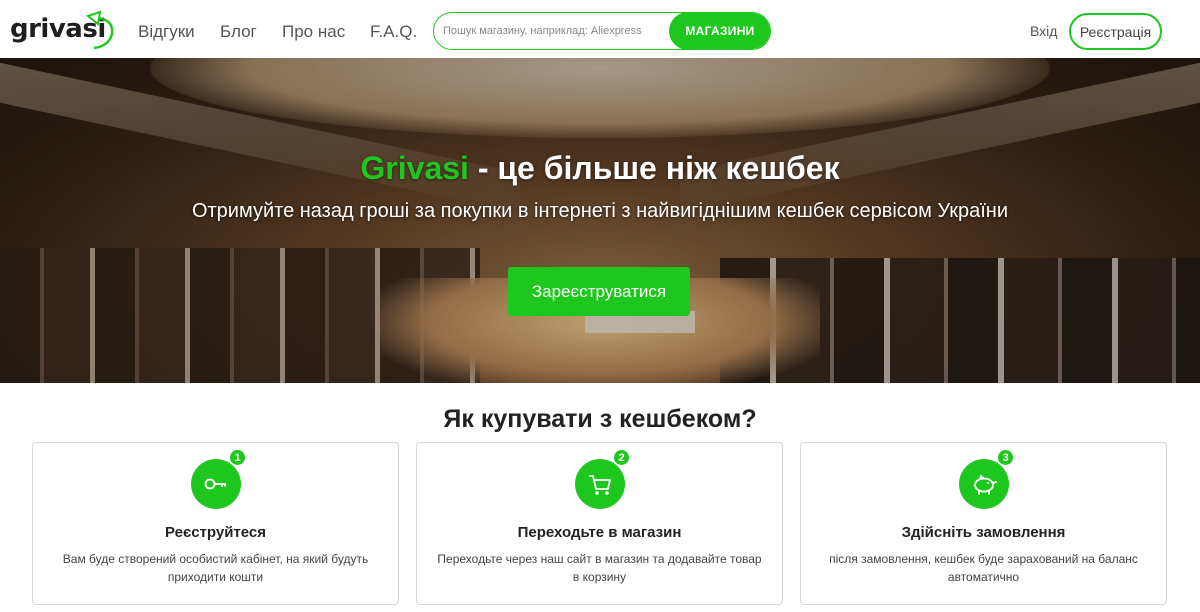 The image size is (1200, 612). Describe the element at coordinates (600, 419) in the screenshot. I see `steps-title: Як купувати з кешбеком?` at that location.